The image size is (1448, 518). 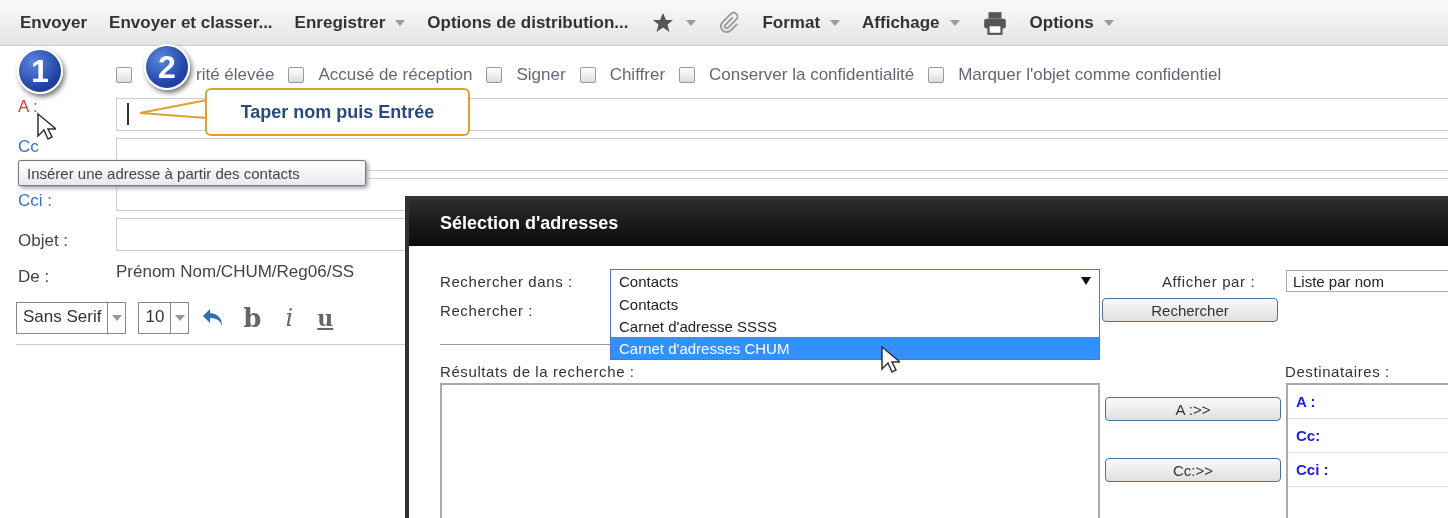 What do you see at coordinates (507, 281) in the screenshot?
I see `search-in-label: Rechercher dans :` at bounding box center [507, 281].